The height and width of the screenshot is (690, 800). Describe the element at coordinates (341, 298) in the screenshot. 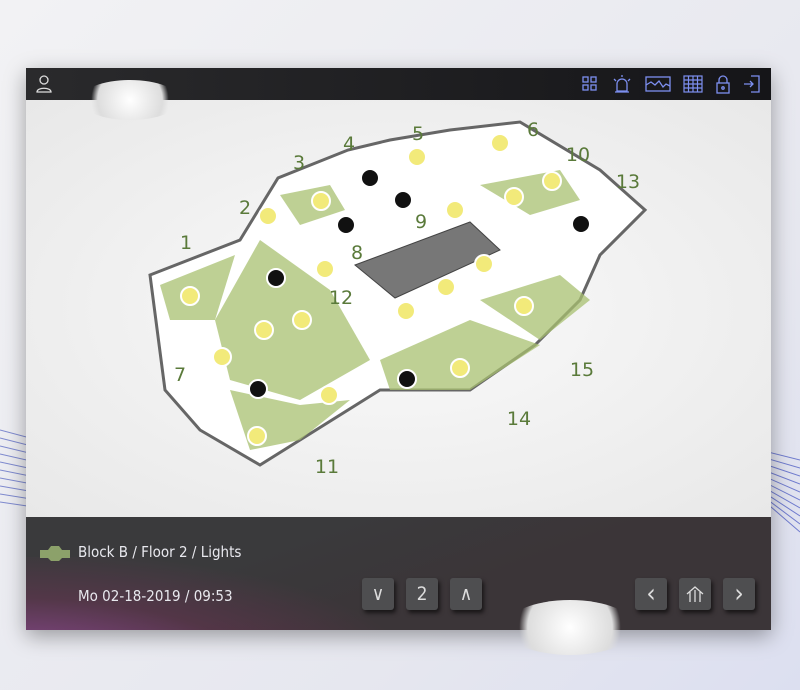

I see `room-label-12: 12` at that location.